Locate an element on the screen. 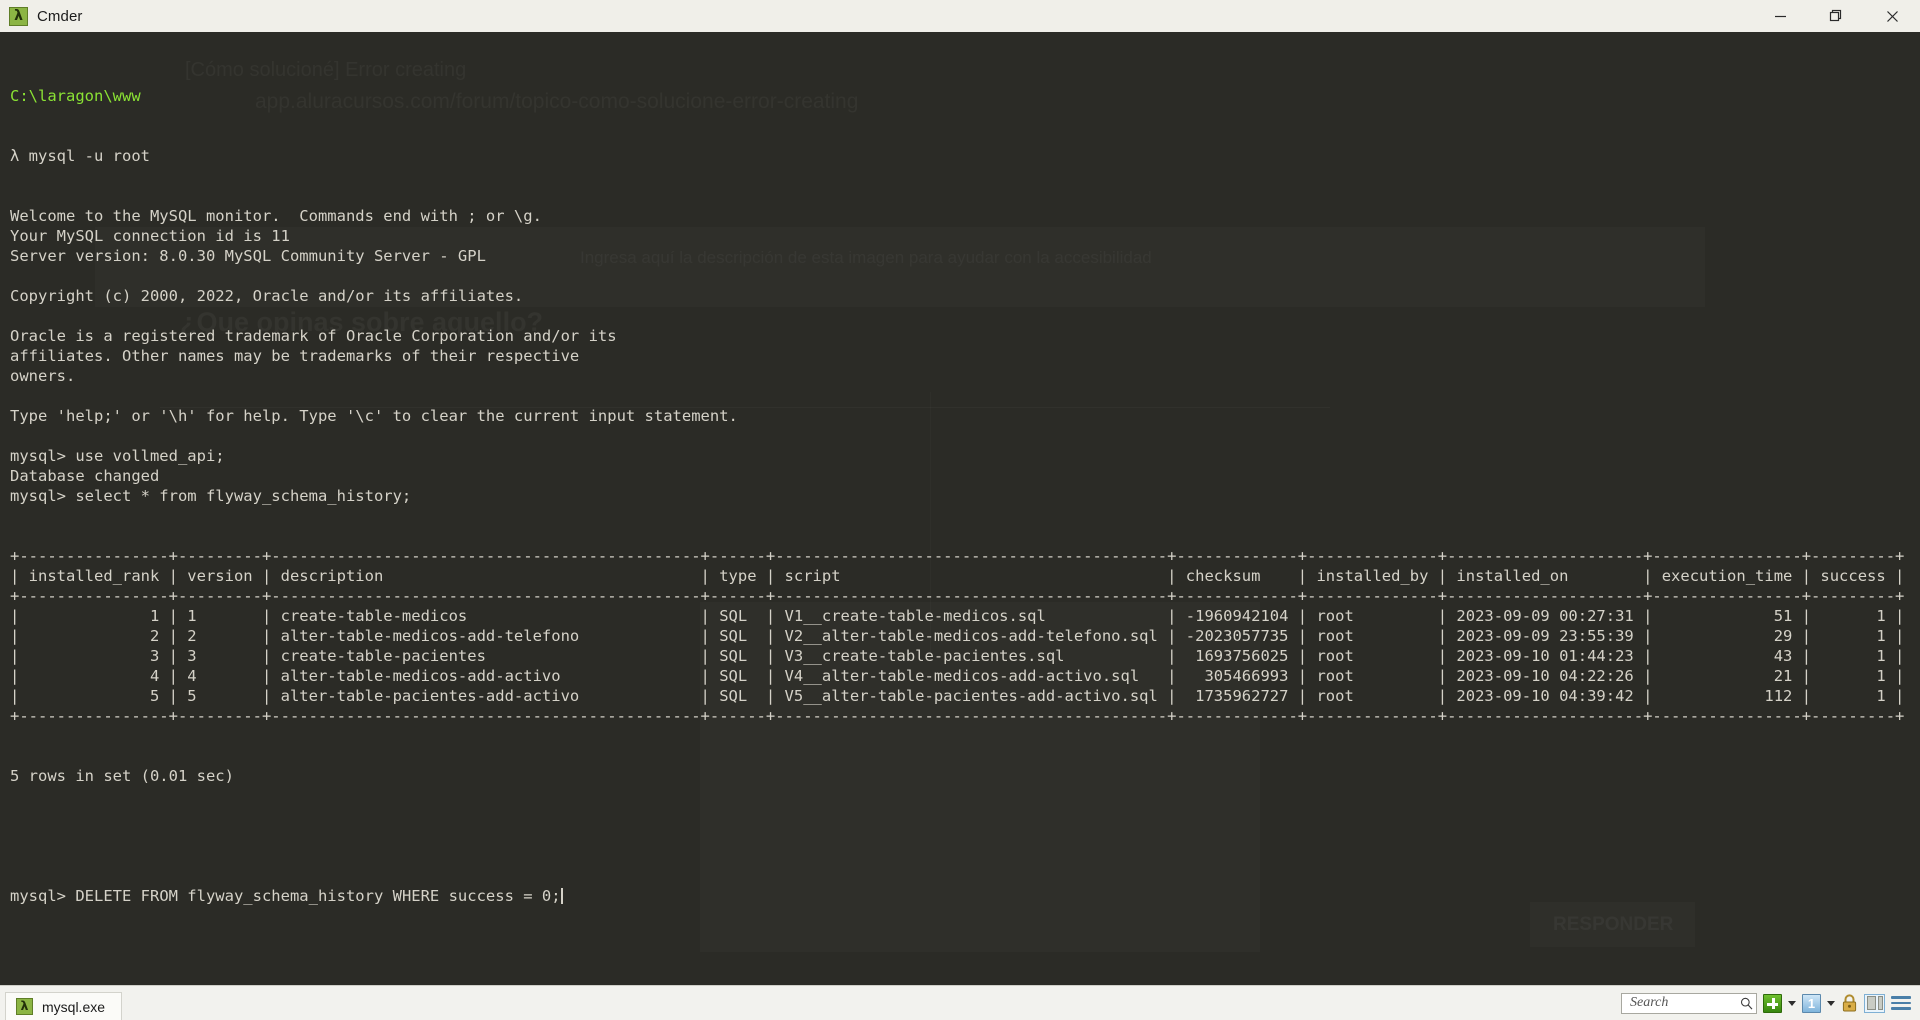  command-line-1: λ mysql -u root is located at coordinates (960, 156).